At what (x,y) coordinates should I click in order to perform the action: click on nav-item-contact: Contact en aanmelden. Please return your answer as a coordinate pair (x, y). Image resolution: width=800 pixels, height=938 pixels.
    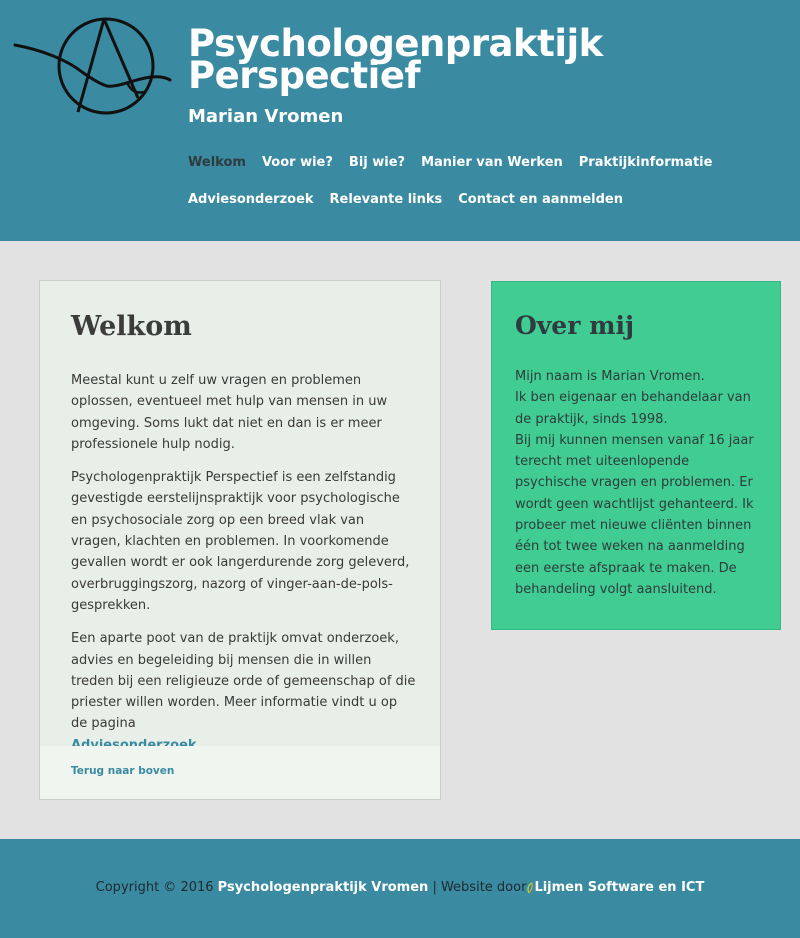
    Looking at the image, I should click on (540, 200).